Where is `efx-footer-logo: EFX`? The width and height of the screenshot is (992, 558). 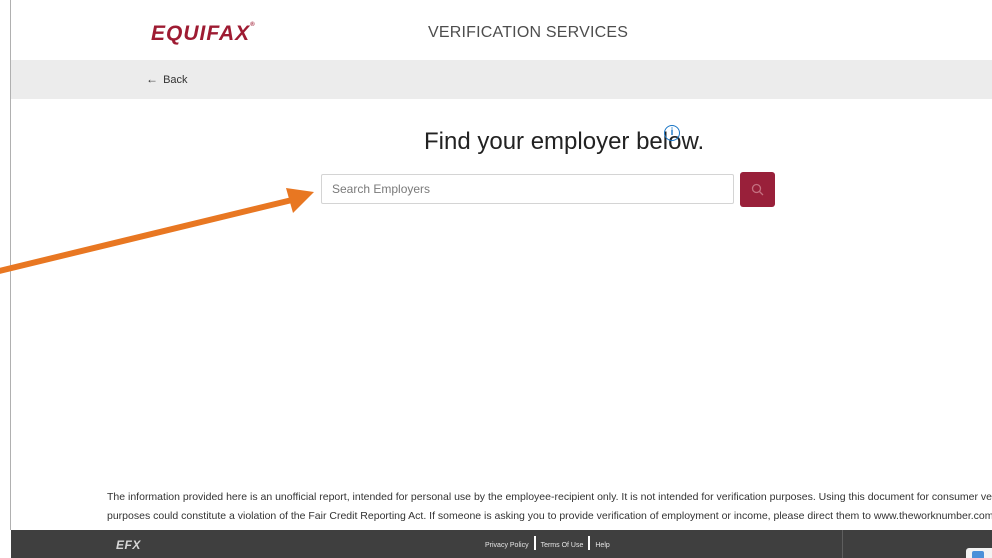 efx-footer-logo: EFX is located at coordinates (128, 545).